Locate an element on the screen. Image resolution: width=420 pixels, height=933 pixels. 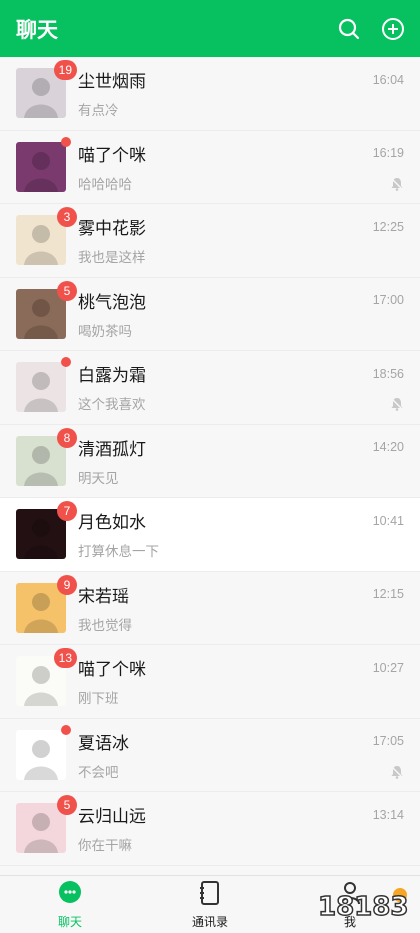
unread-count-badge: 19 is located at coordinates (65, 70).